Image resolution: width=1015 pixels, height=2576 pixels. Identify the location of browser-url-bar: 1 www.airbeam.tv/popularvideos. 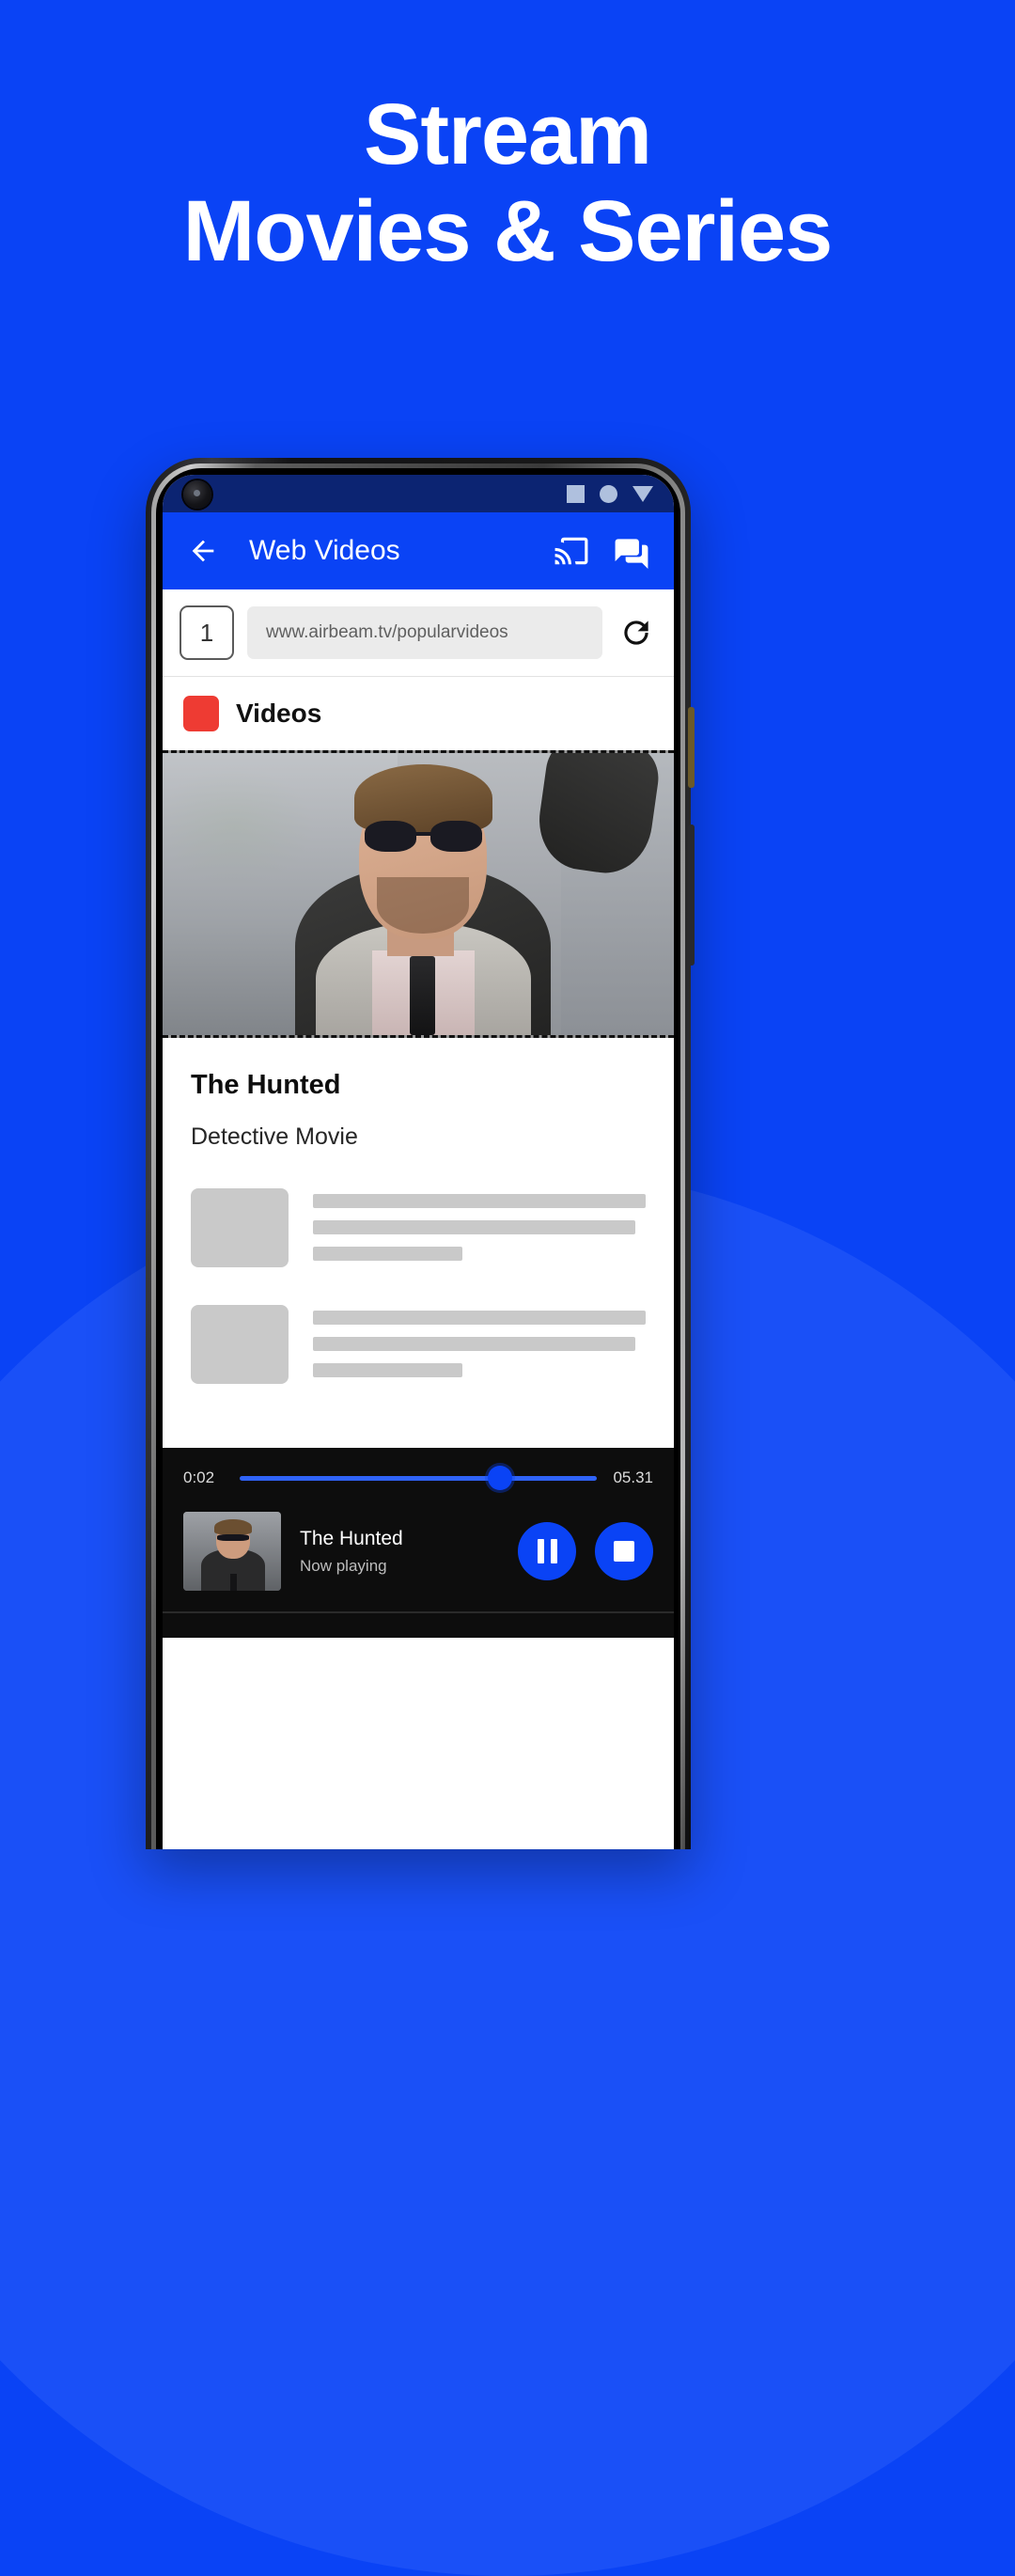
(418, 633).